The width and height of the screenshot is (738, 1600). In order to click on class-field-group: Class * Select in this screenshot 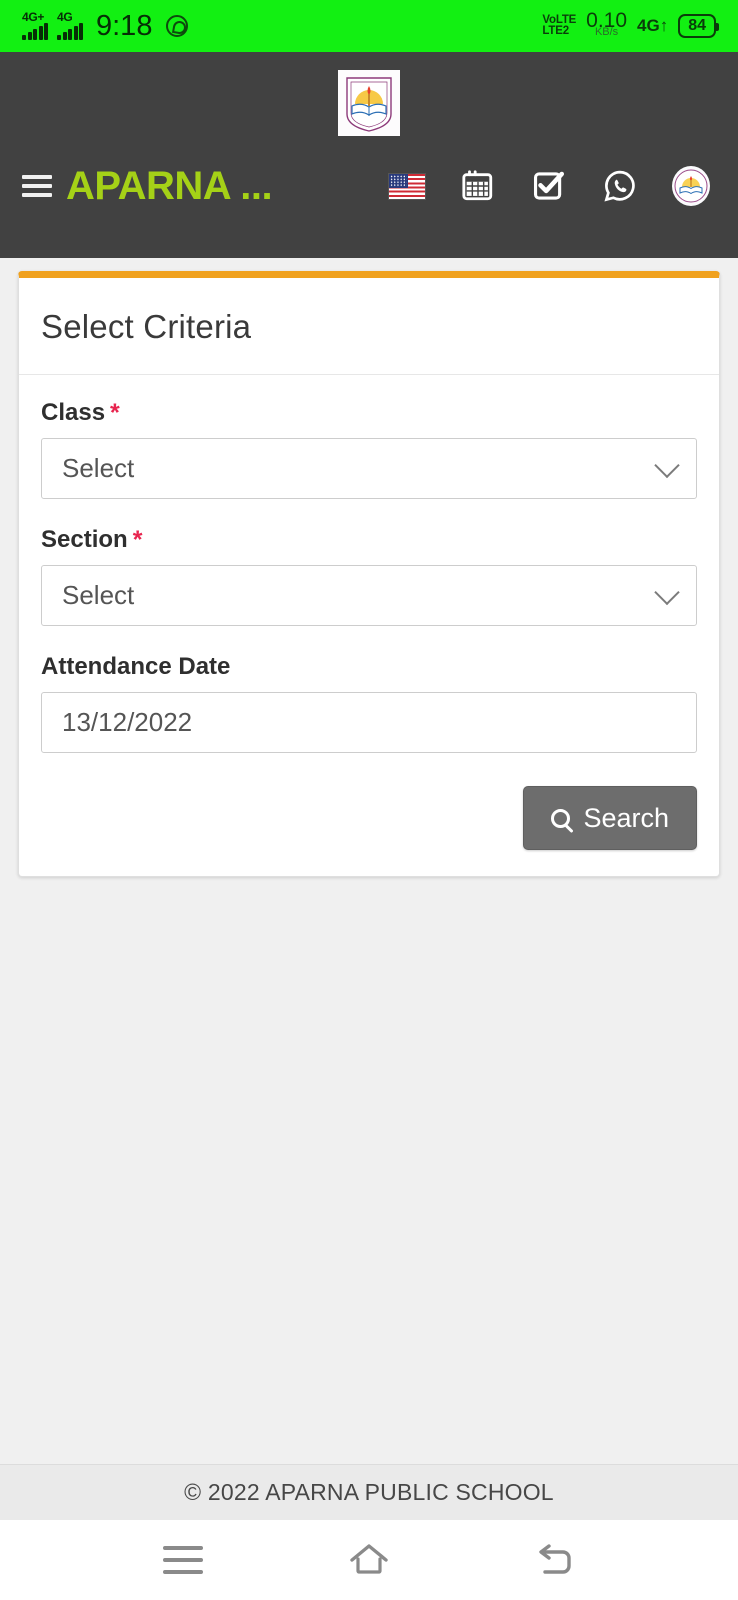, I will do `click(369, 449)`.